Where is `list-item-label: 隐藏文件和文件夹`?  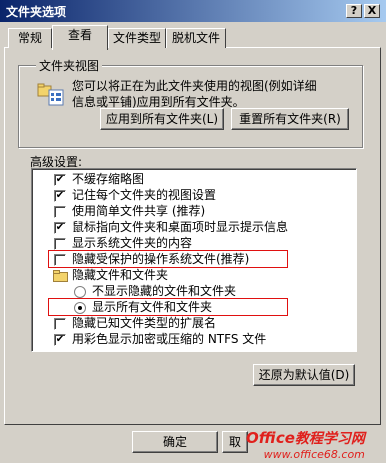
list-item-label: 隐藏文件和文件夹 is located at coordinates (120, 275).